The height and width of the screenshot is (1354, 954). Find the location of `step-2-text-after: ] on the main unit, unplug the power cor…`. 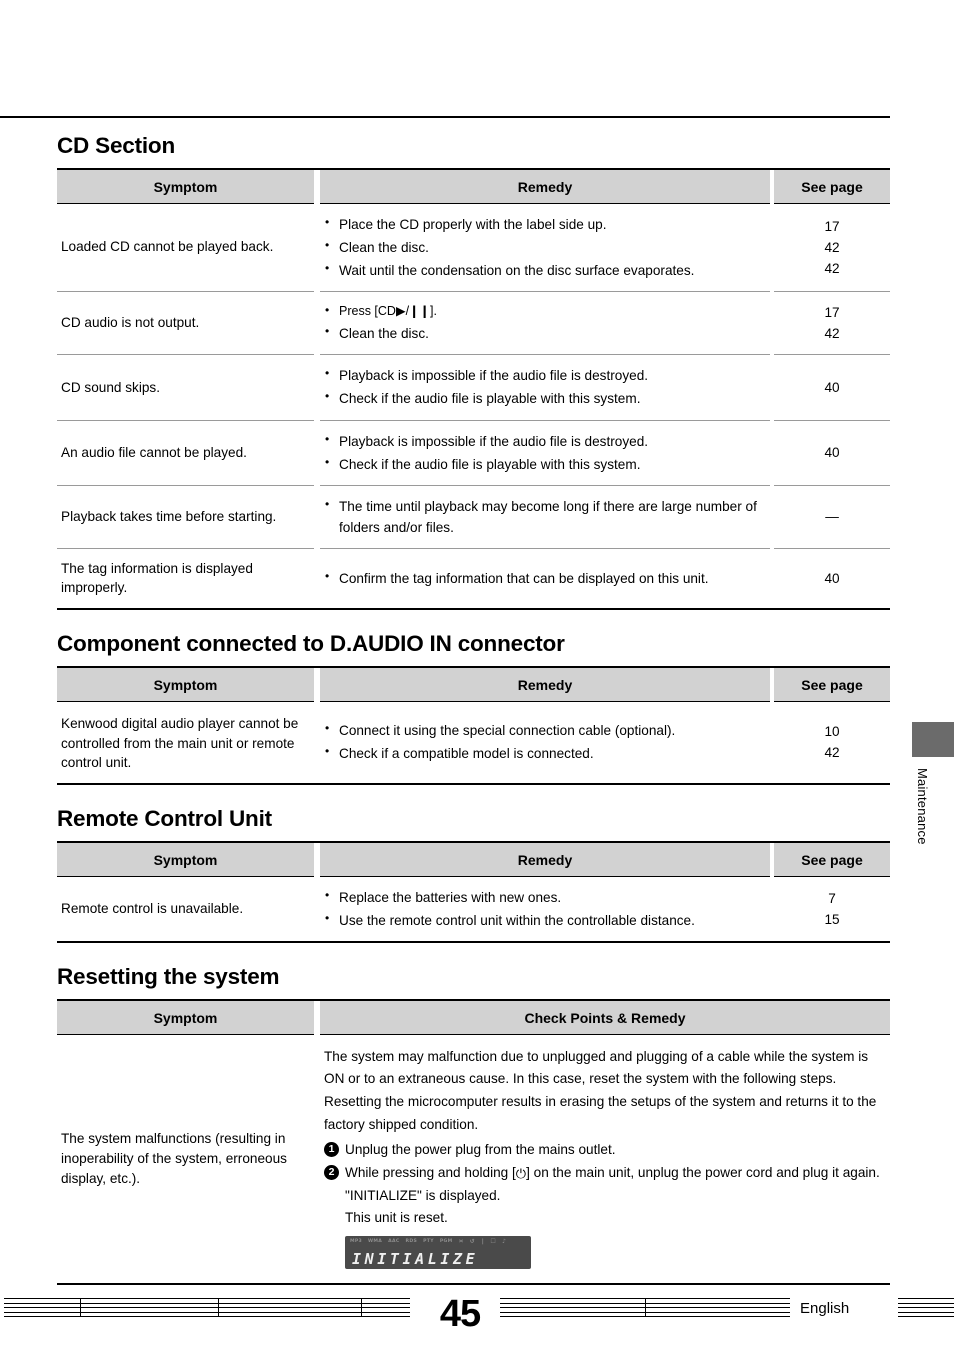

step-2-text-after: ] on the main unit, unplug the power cor… is located at coordinates (703, 1172).